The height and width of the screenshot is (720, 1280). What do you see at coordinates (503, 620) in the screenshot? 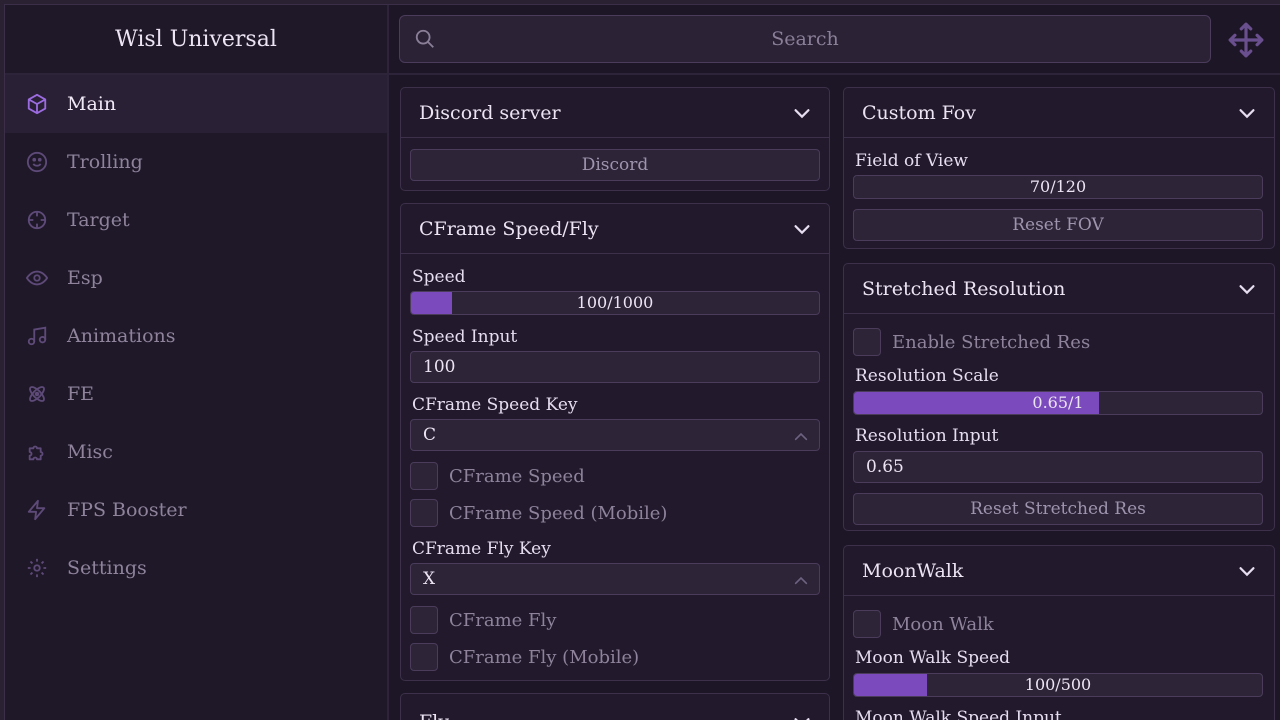
I see `checkbox-label: CFrame Fly` at bounding box center [503, 620].